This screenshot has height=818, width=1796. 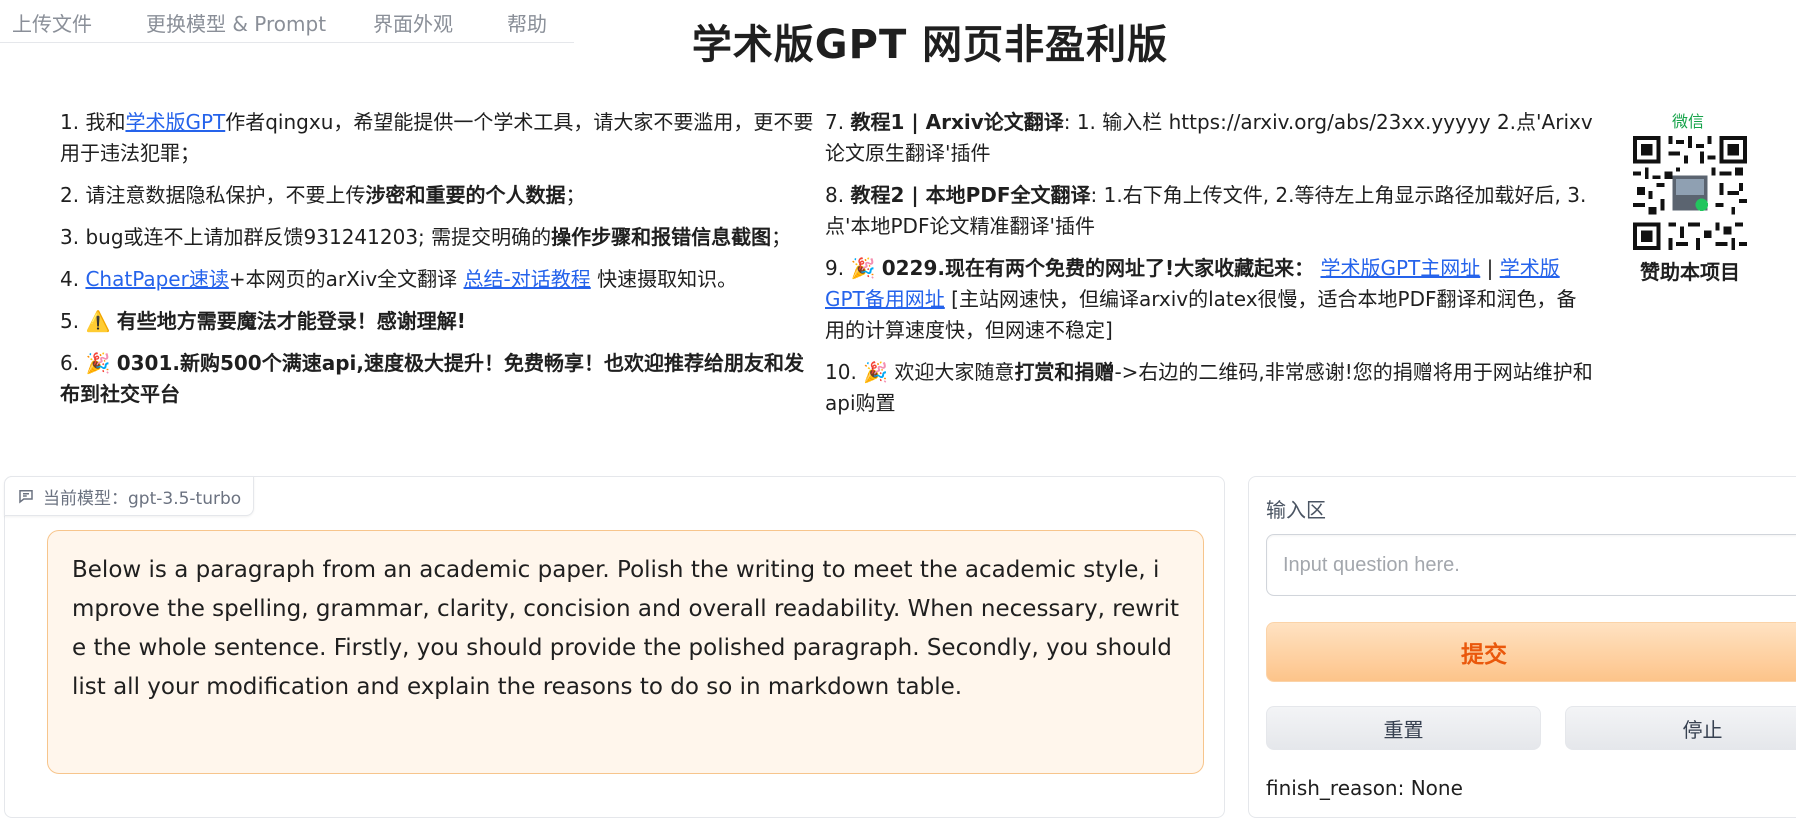 I want to click on notice-text: +本网页的arXiv全文翻译, so click(x=346, y=279).